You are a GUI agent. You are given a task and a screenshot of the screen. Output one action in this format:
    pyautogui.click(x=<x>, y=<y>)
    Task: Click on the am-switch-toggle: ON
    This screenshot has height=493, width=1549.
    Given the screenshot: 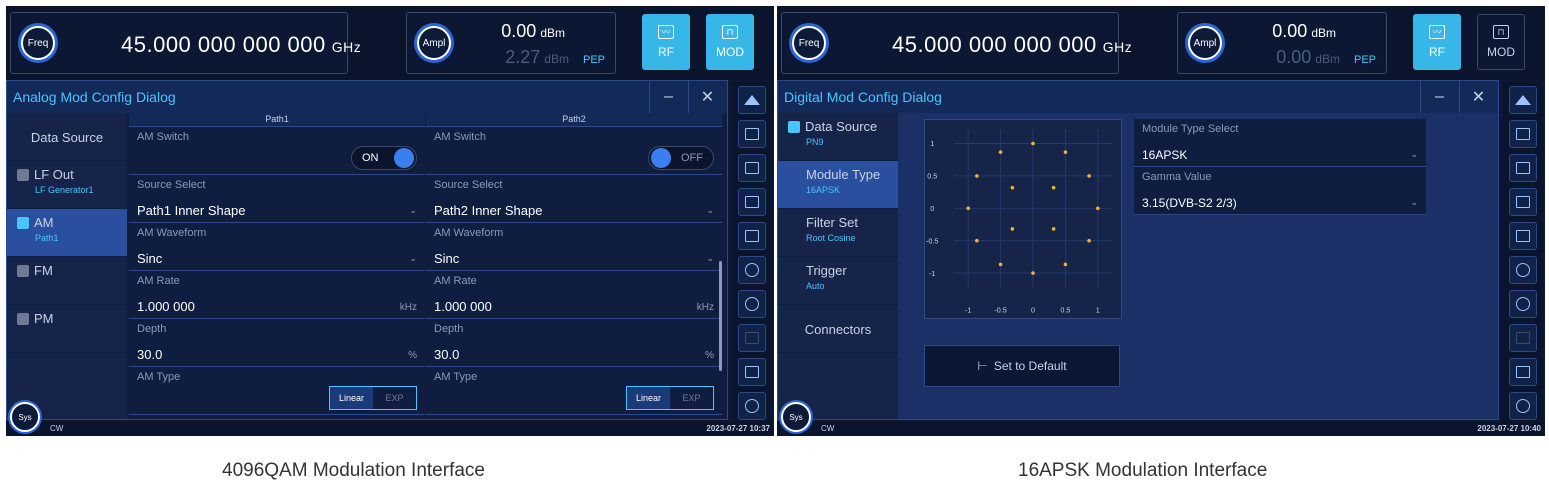 What is the action you would take?
    pyautogui.click(x=384, y=158)
    